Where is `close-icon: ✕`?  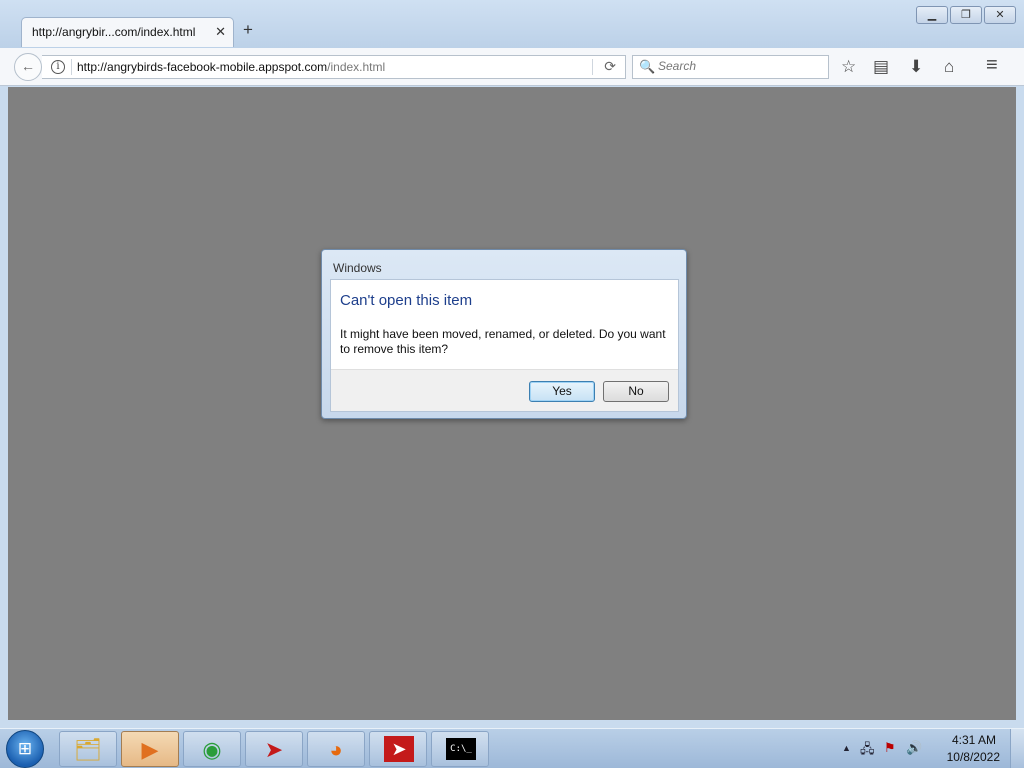
close-icon: ✕ is located at coordinates (1000, 15).